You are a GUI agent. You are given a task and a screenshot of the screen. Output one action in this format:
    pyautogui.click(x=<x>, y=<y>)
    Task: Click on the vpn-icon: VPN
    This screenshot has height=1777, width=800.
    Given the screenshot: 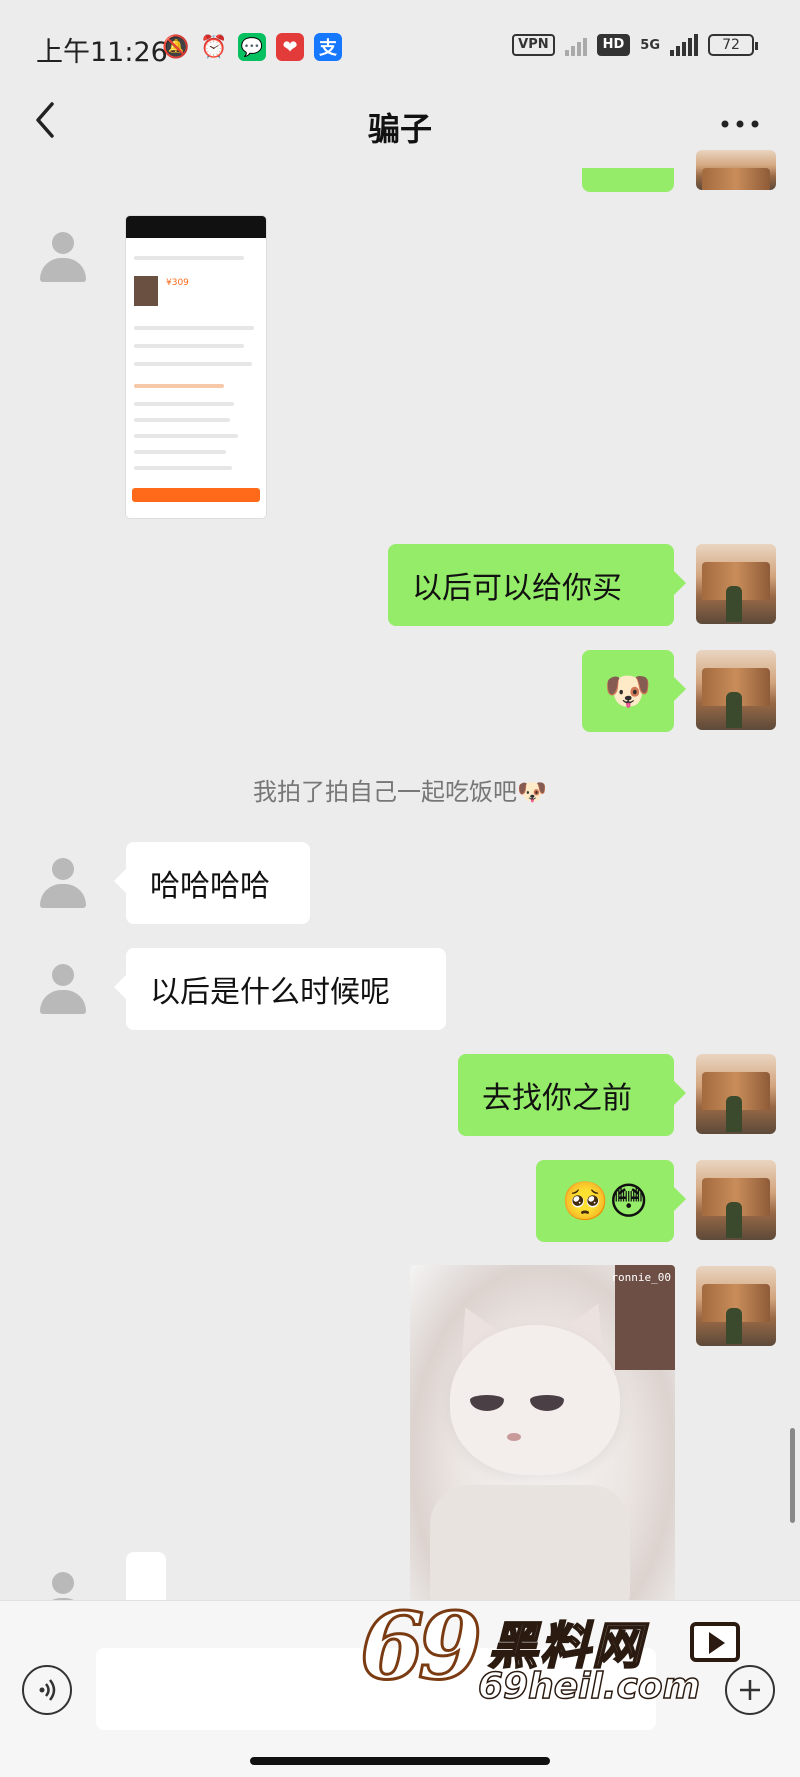 What is the action you would take?
    pyautogui.click(x=533, y=45)
    